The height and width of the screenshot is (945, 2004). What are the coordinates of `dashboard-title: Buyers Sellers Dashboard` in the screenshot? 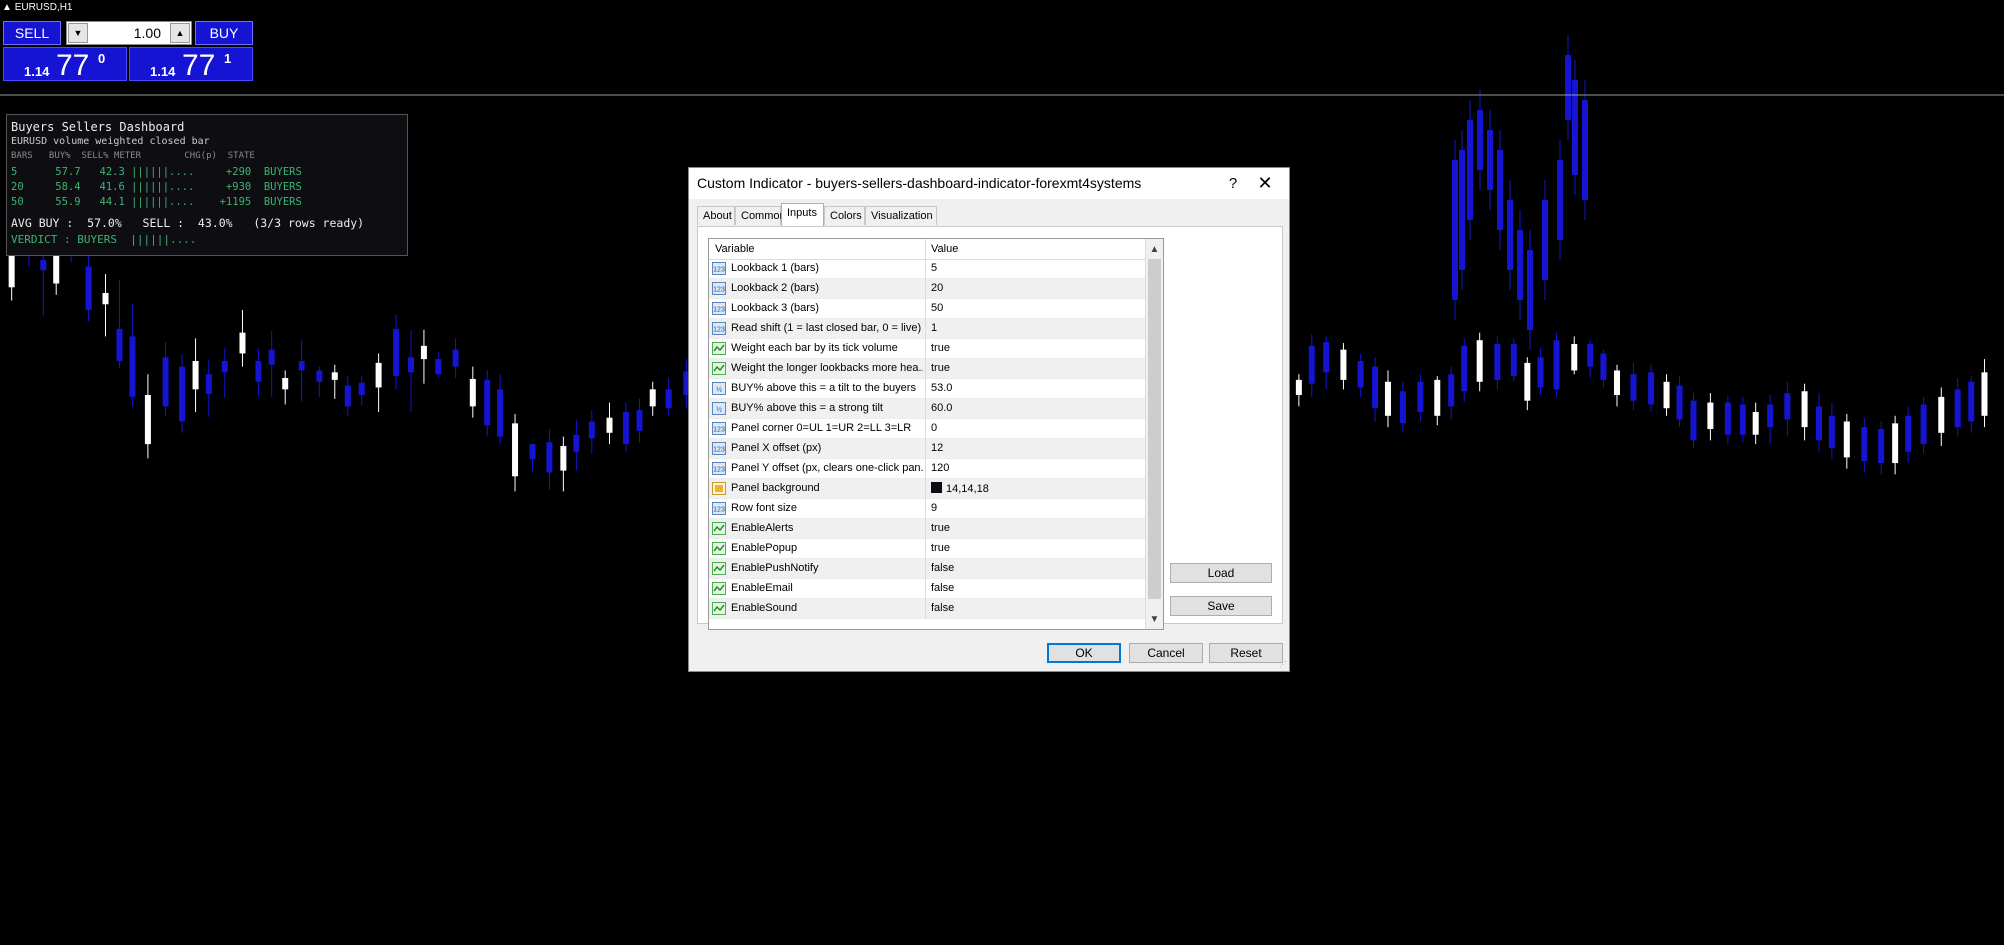 It's located at (98, 127).